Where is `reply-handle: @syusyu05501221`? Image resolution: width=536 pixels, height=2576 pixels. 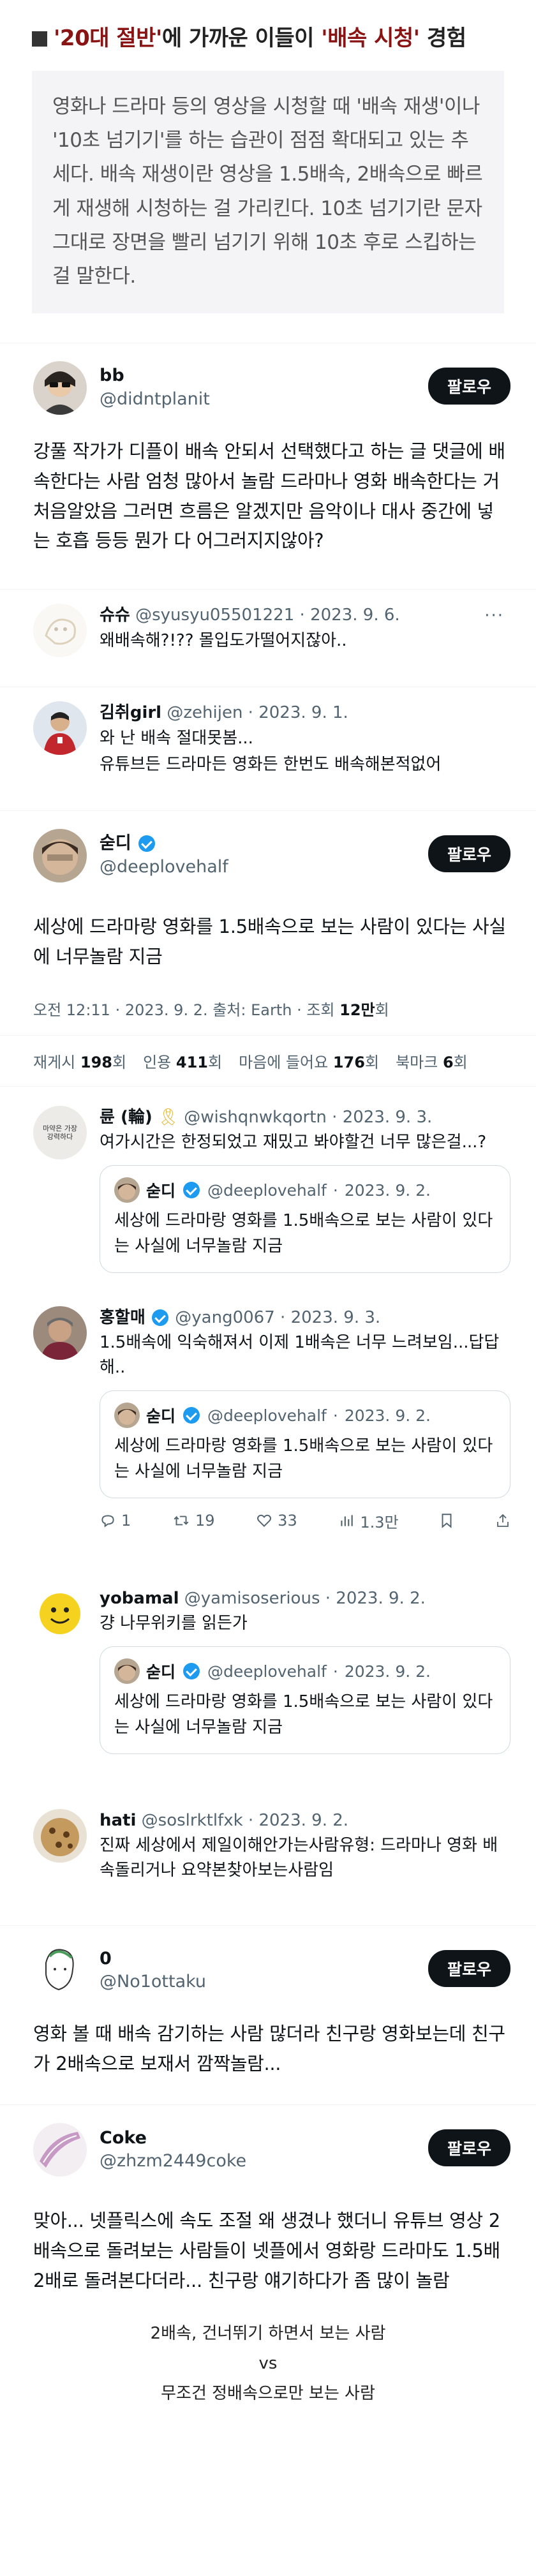
reply-handle: @syusyu05501221 is located at coordinates (214, 615).